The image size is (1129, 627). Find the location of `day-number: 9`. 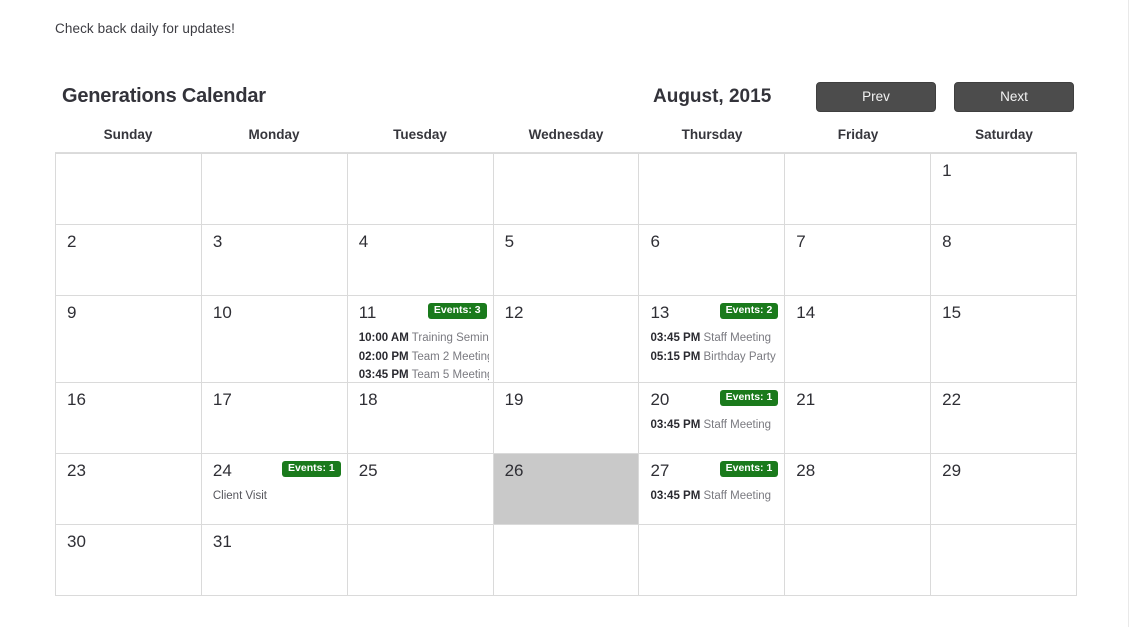

day-number: 9 is located at coordinates (72, 312).